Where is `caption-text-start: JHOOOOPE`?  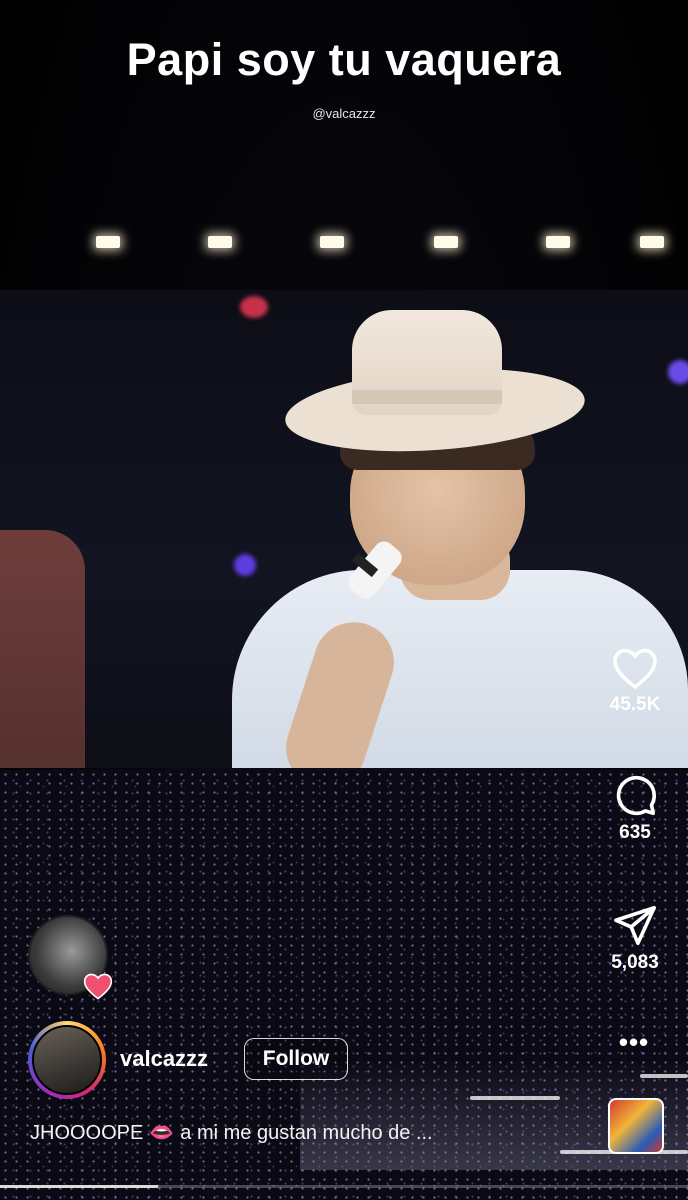 caption-text-start: JHOOOOPE is located at coordinates (87, 1133).